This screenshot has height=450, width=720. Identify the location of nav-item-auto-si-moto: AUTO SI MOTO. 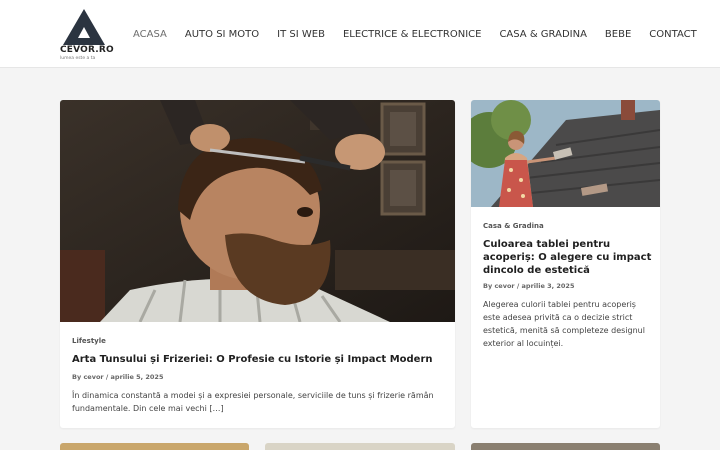
(222, 34).